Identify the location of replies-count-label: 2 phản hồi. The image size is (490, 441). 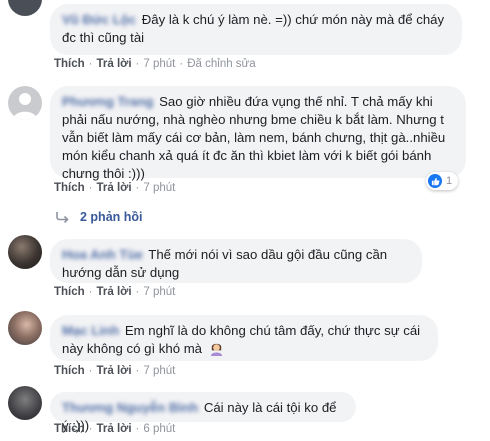
(111, 217).